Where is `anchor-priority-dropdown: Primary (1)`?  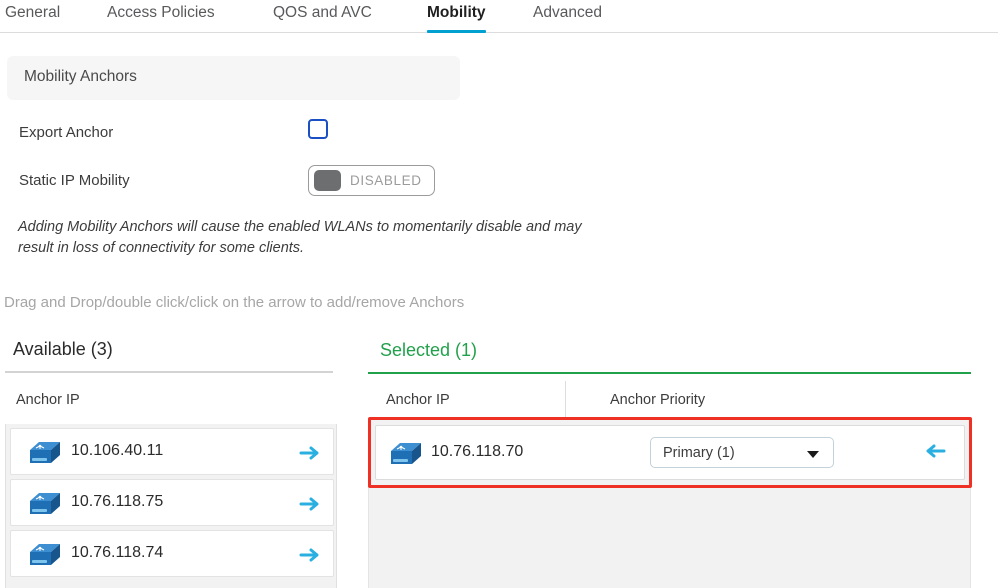
anchor-priority-dropdown: Primary (1) is located at coordinates (742, 452).